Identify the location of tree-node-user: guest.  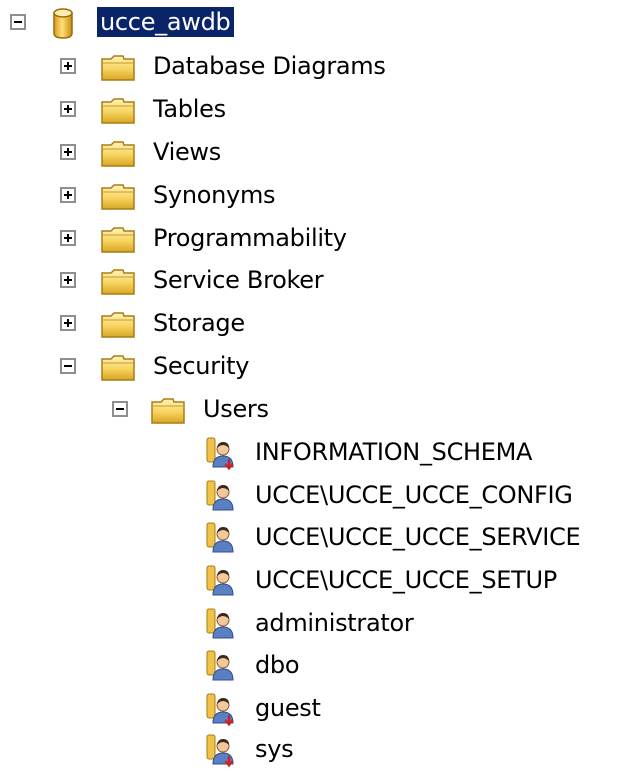
(313, 710).